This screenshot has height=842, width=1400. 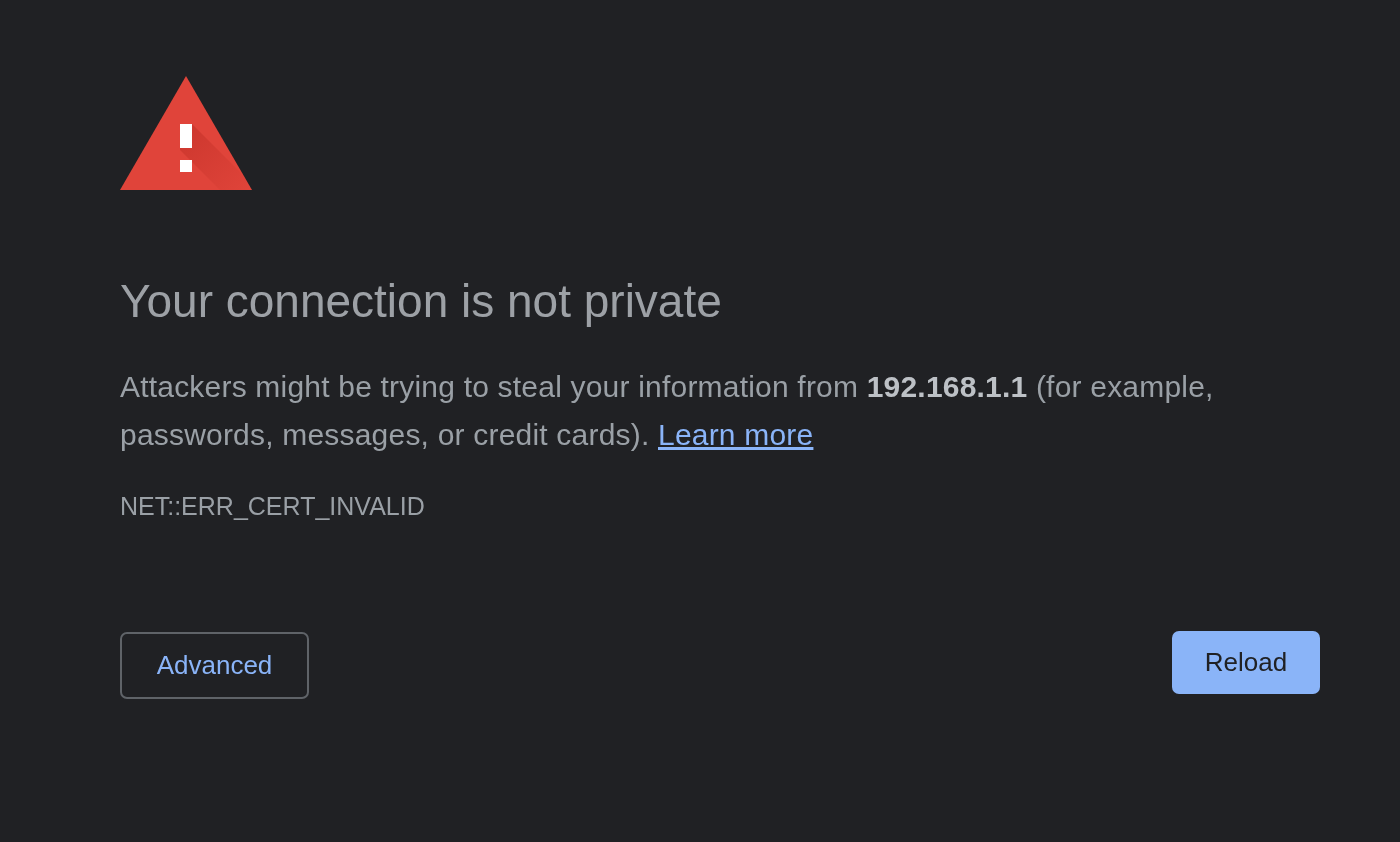 What do you see at coordinates (1246, 662) in the screenshot?
I see `reload-button: Reload` at bounding box center [1246, 662].